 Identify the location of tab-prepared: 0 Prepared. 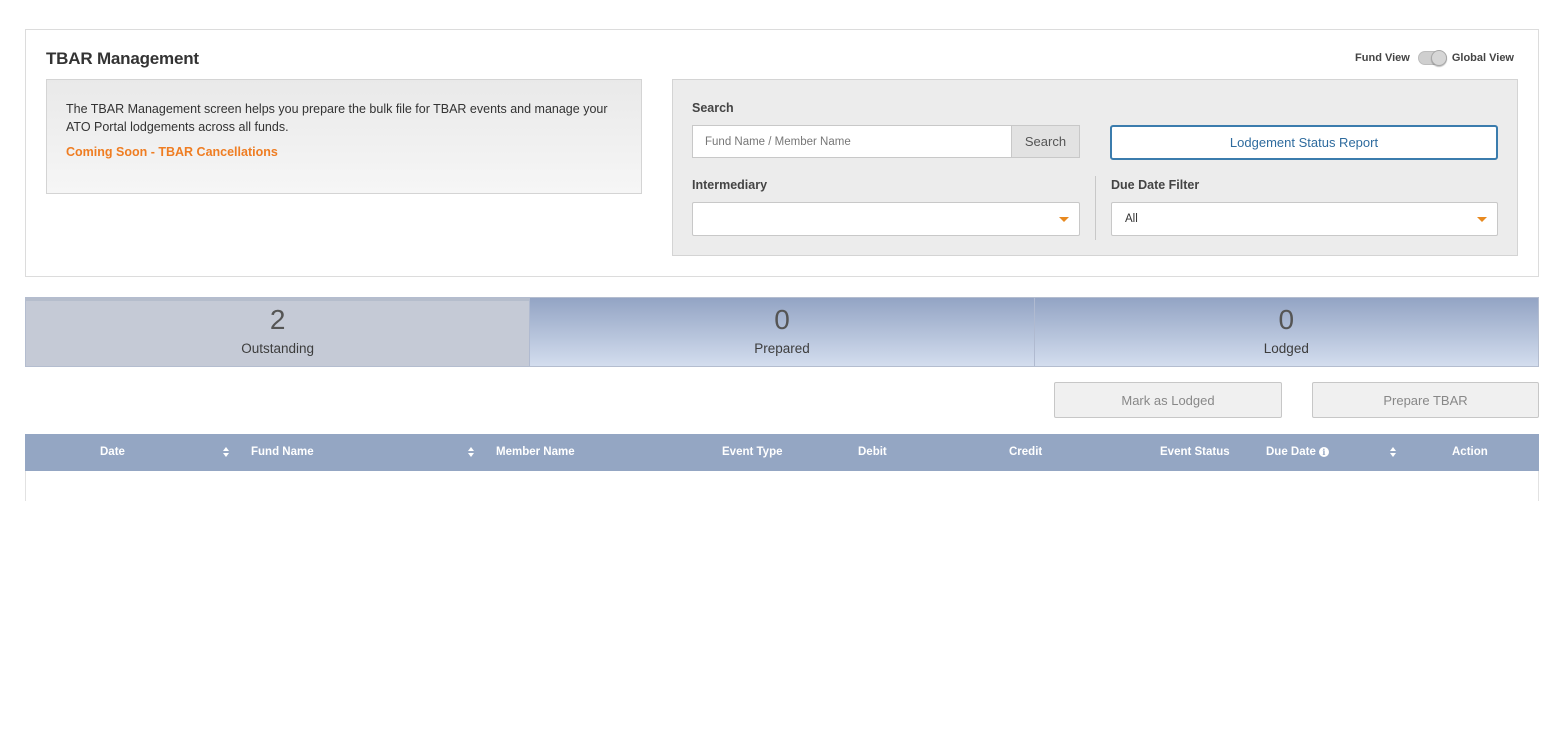
(782, 332).